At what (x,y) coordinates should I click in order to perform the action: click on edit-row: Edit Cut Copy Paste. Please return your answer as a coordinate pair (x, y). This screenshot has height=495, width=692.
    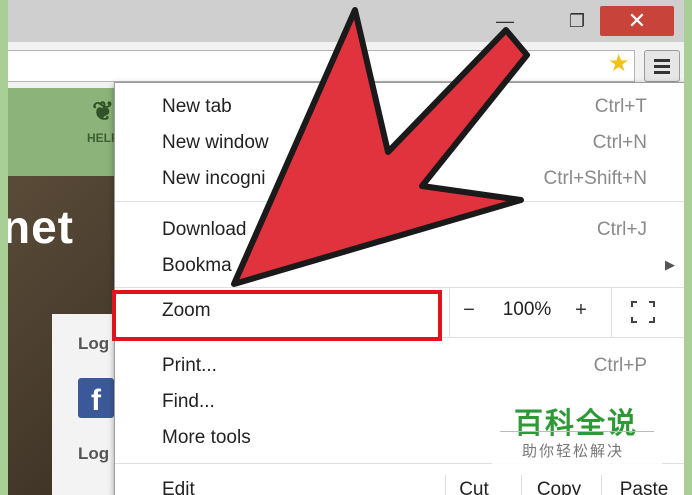
    Looking at the image, I should click on (399, 485).